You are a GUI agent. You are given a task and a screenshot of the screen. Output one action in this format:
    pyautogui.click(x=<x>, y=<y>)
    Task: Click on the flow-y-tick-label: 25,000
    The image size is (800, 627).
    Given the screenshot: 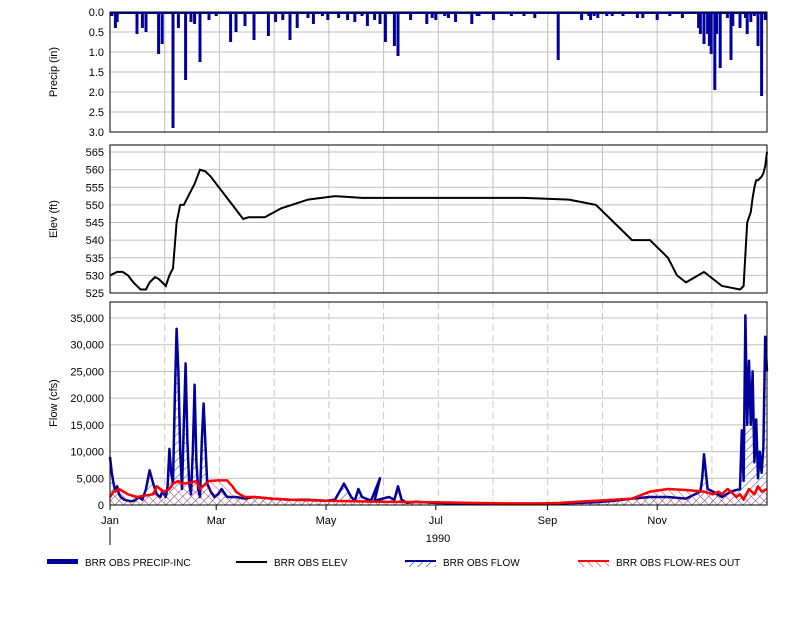 What is the action you would take?
    pyautogui.click(x=87, y=372)
    